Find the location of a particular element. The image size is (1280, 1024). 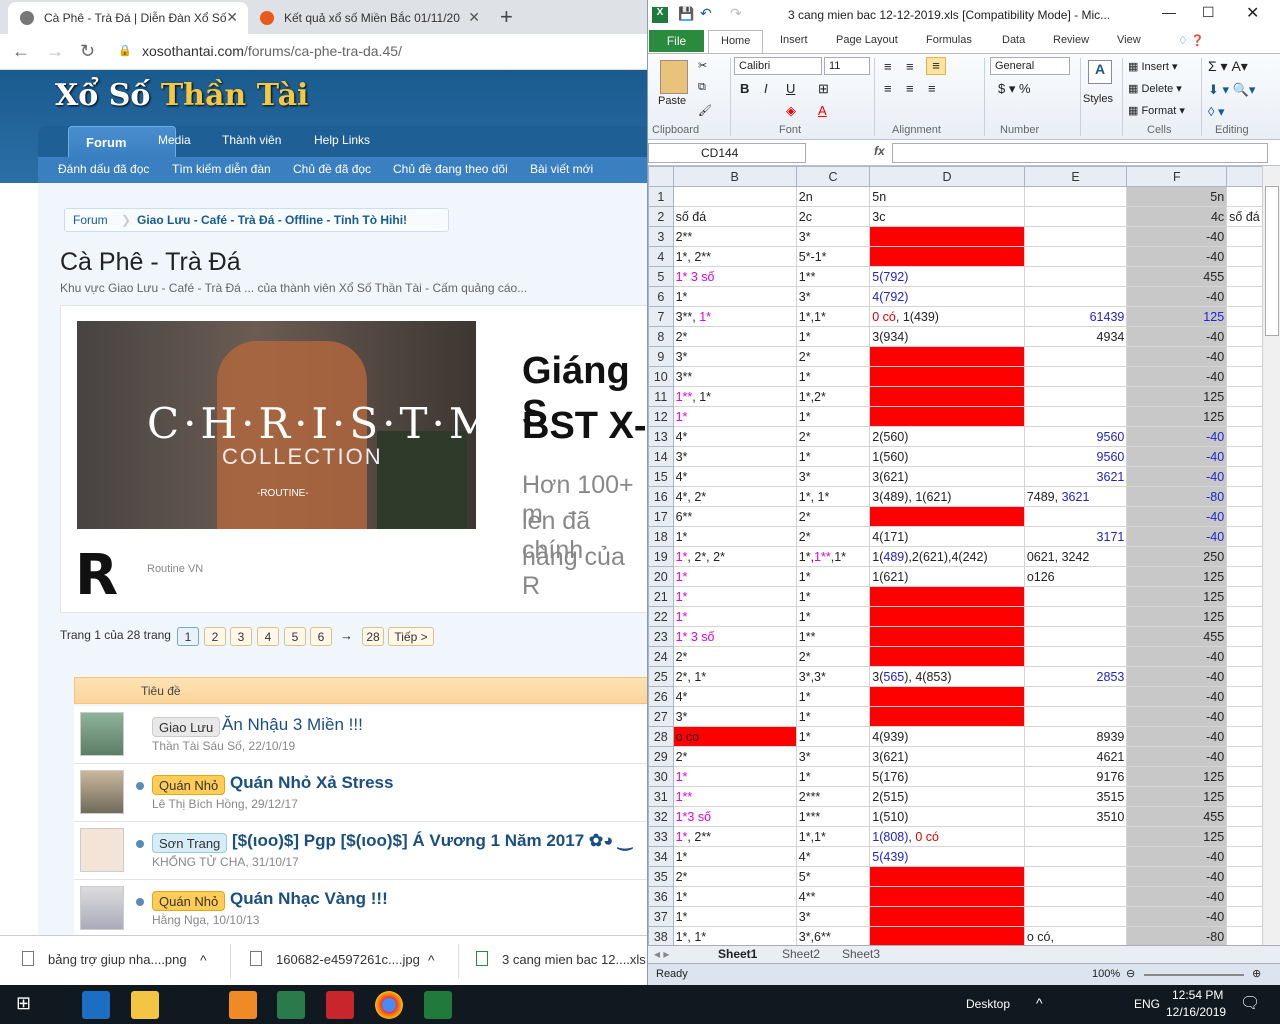

cell: 1*,1* is located at coordinates (833, 316).